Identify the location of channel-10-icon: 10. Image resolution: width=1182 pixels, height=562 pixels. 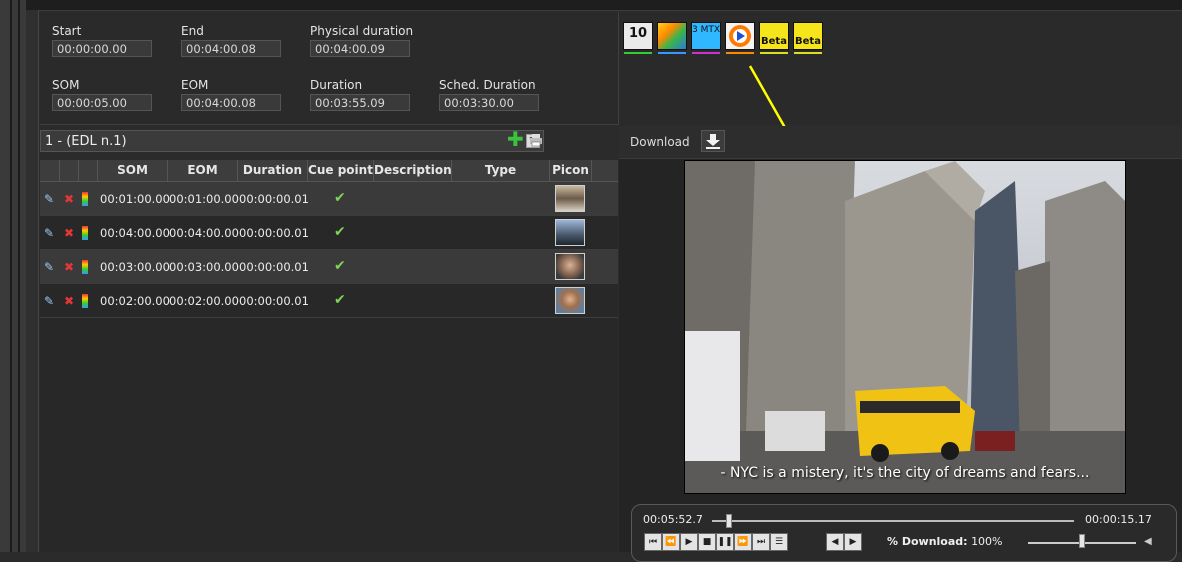
(638, 38).